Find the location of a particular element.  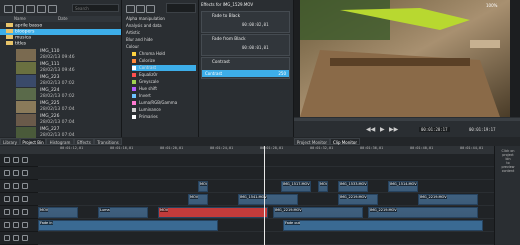

fade-to-black-effect: Fade to Black 00:00:02,01 is located at coordinates (245, 22).